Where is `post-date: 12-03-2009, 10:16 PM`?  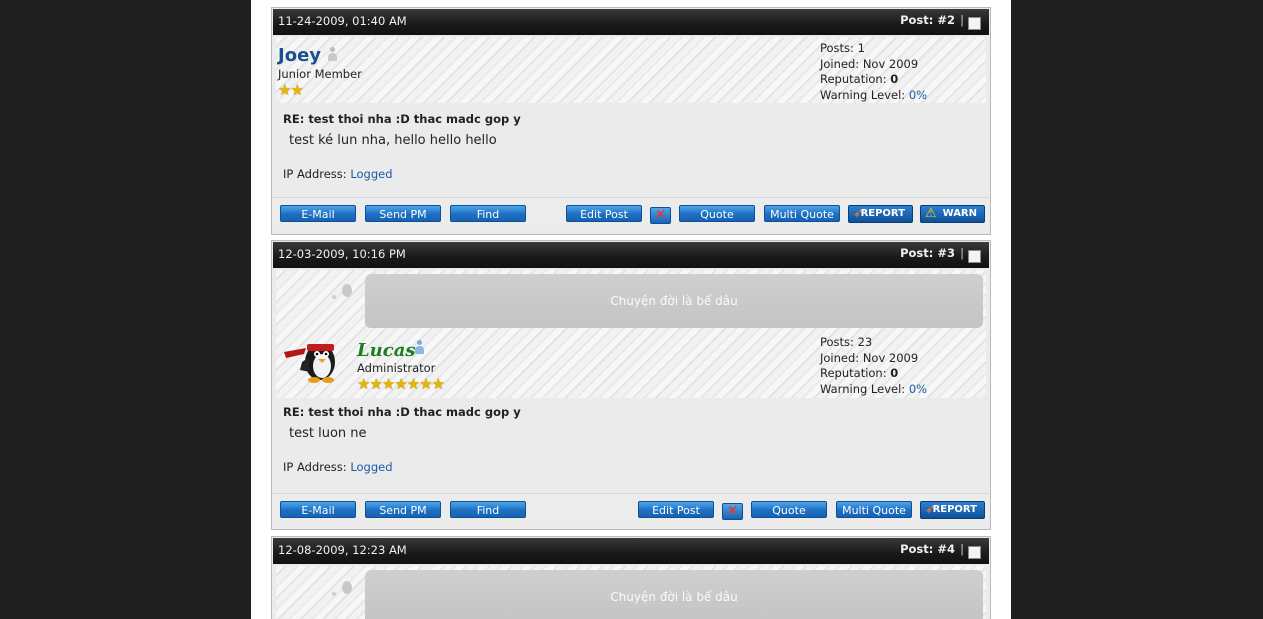
post-date: 12-03-2009, 10:16 PM is located at coordinates (342, 254).